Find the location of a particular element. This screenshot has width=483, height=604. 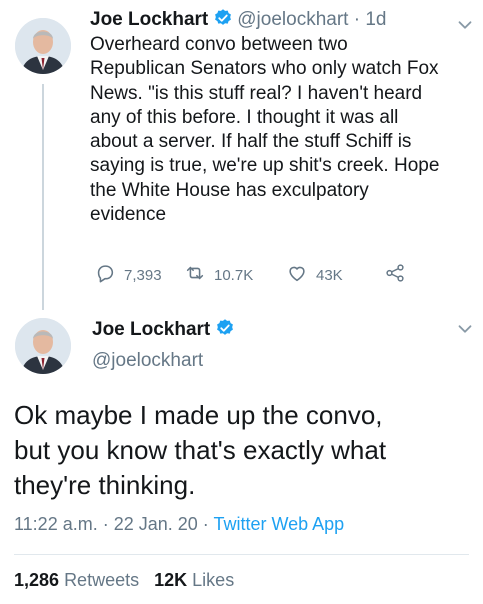

likes-count: 12K is located at coordinates (171, 580).